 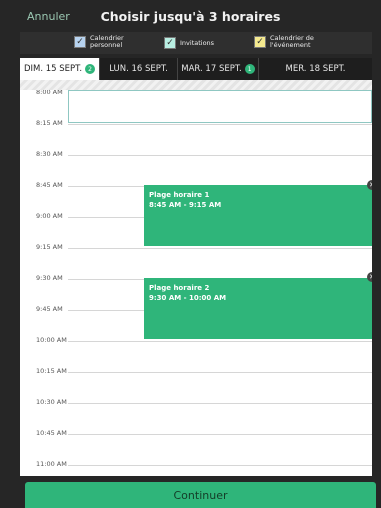 I want to click on event-time: 9:30 AM - 10:00 AM, so click(x=188, y=298).